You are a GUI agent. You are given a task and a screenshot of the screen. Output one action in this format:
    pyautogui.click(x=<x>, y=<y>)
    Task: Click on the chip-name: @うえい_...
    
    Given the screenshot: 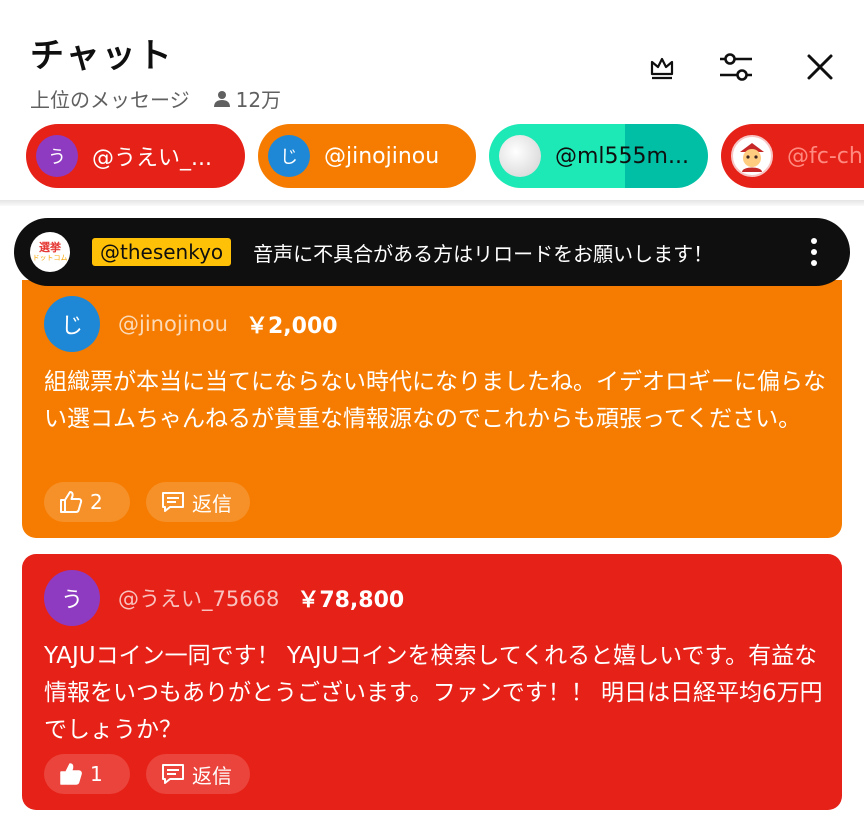 What is the action you would take?
    pyautogui.click(x=152, y=158)
    